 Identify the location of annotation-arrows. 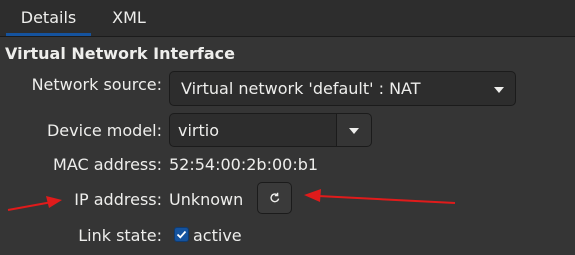
(231, 200).